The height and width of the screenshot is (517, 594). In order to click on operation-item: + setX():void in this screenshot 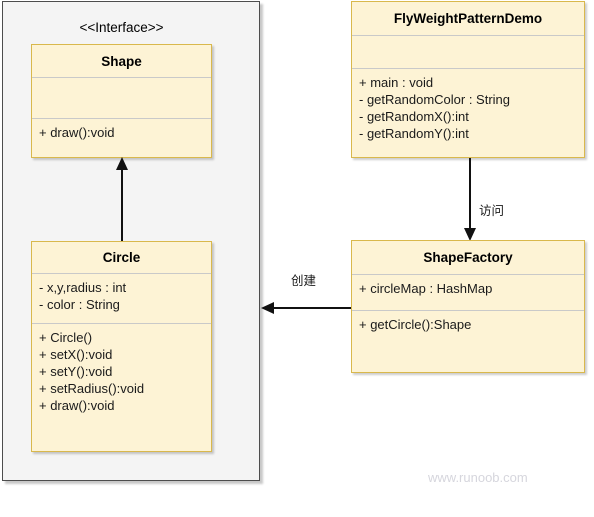, I will do `click(76, 354)`.